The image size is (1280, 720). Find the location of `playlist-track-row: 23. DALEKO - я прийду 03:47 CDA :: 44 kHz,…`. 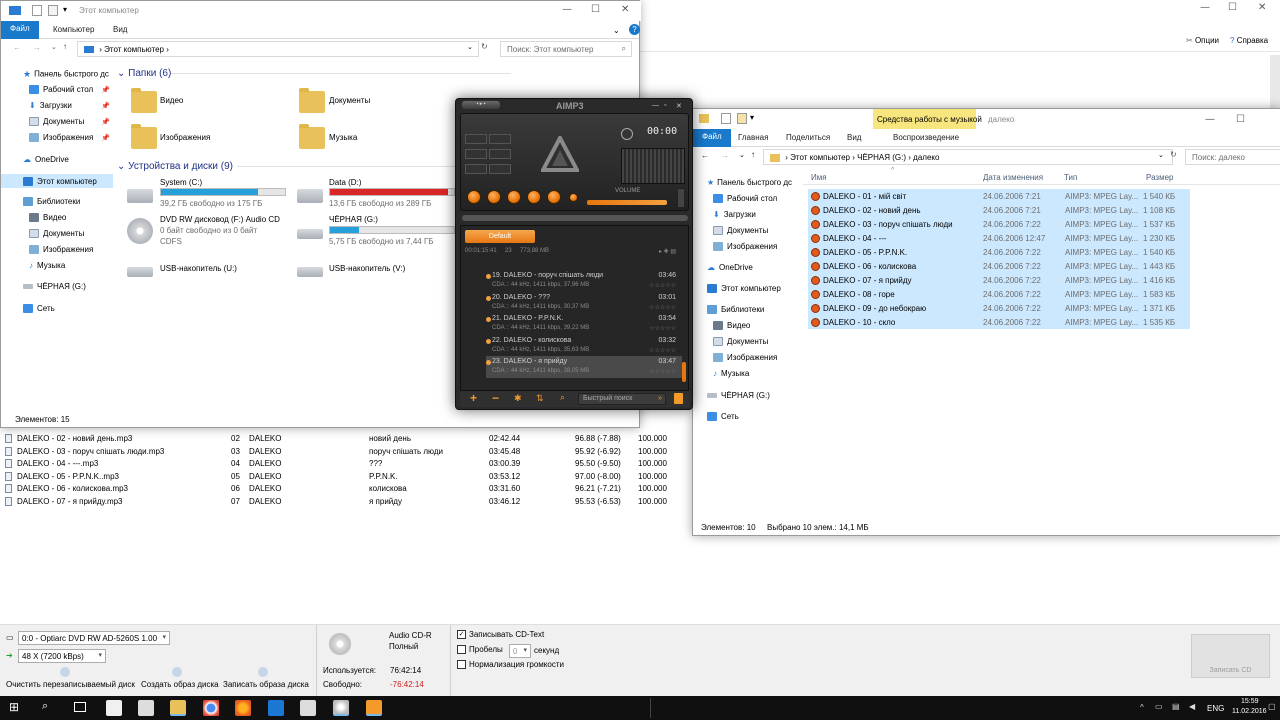

playlist-track-row: 23. DALEKO - я прийду 03:47 CDA :: 44 kHz,… is located at coordinates (584, 367).